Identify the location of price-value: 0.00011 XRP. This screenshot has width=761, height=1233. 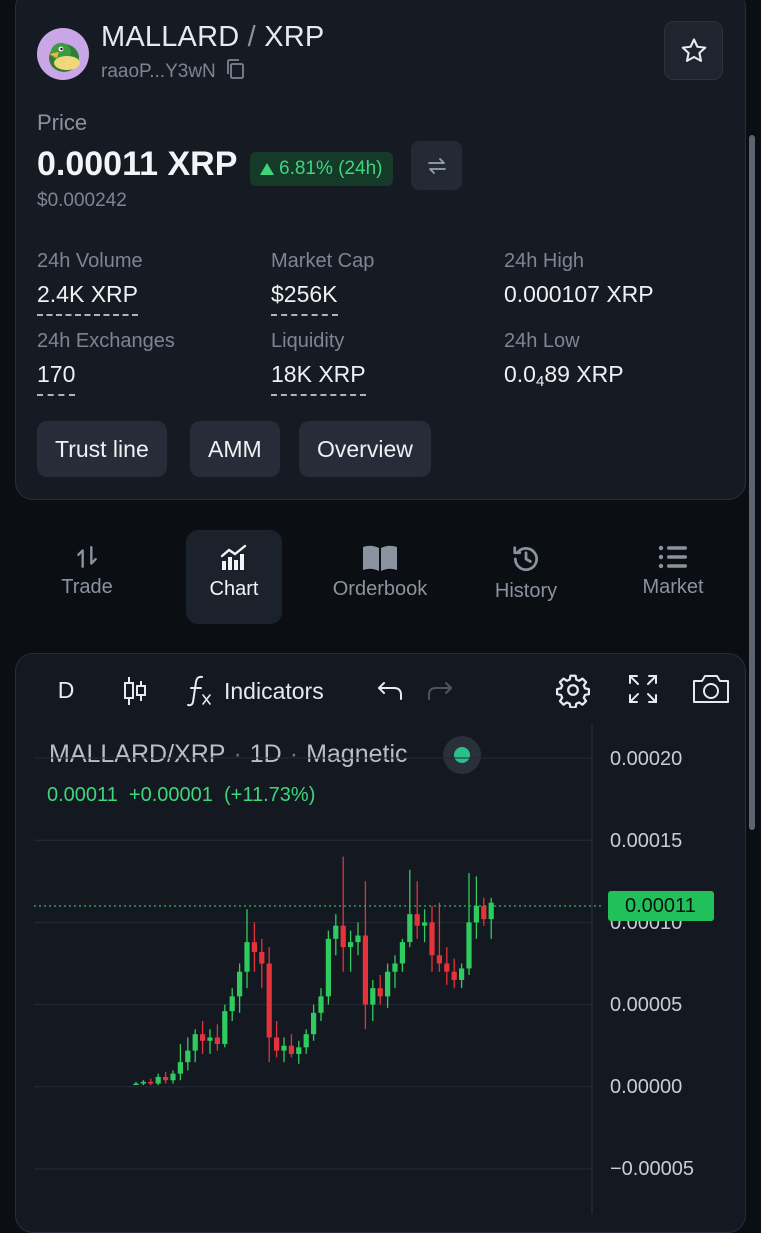
(137, 164).